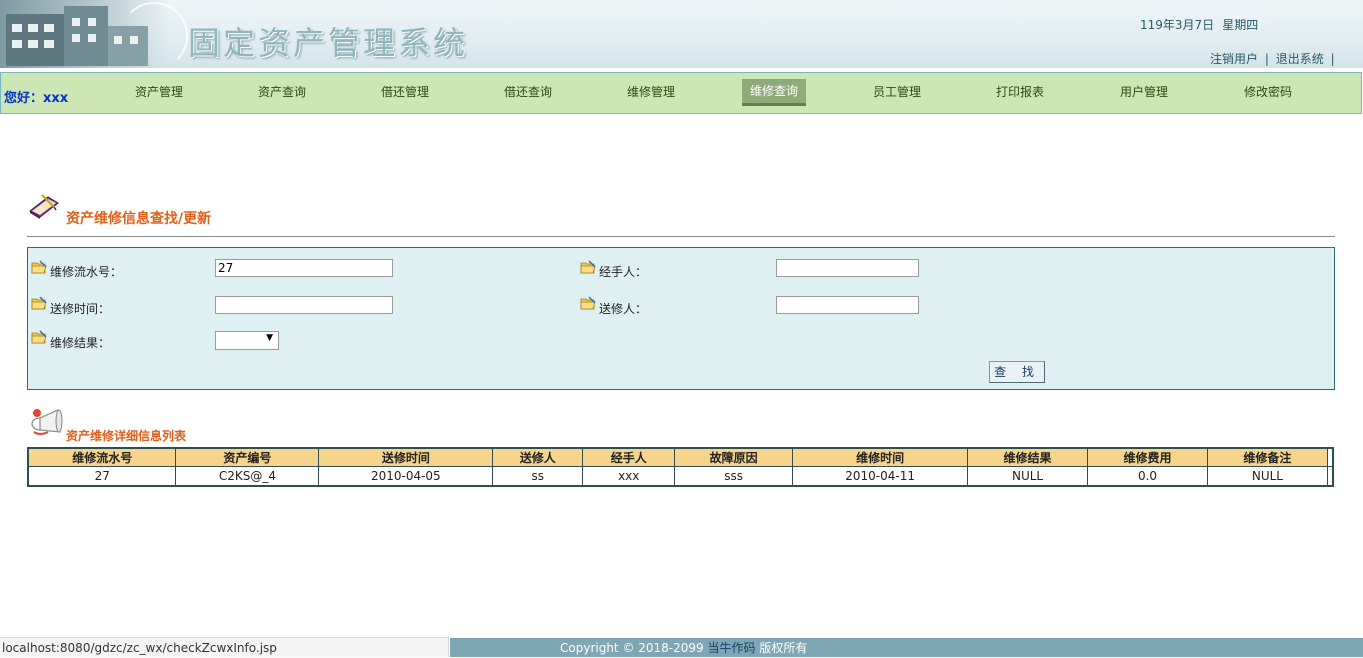 Image resolution: width=1363 pixels, height=658 pixels. Describe the element at coordinates (102, 457) in the screenshot. I see `column-header: 维修流水号` at that location.